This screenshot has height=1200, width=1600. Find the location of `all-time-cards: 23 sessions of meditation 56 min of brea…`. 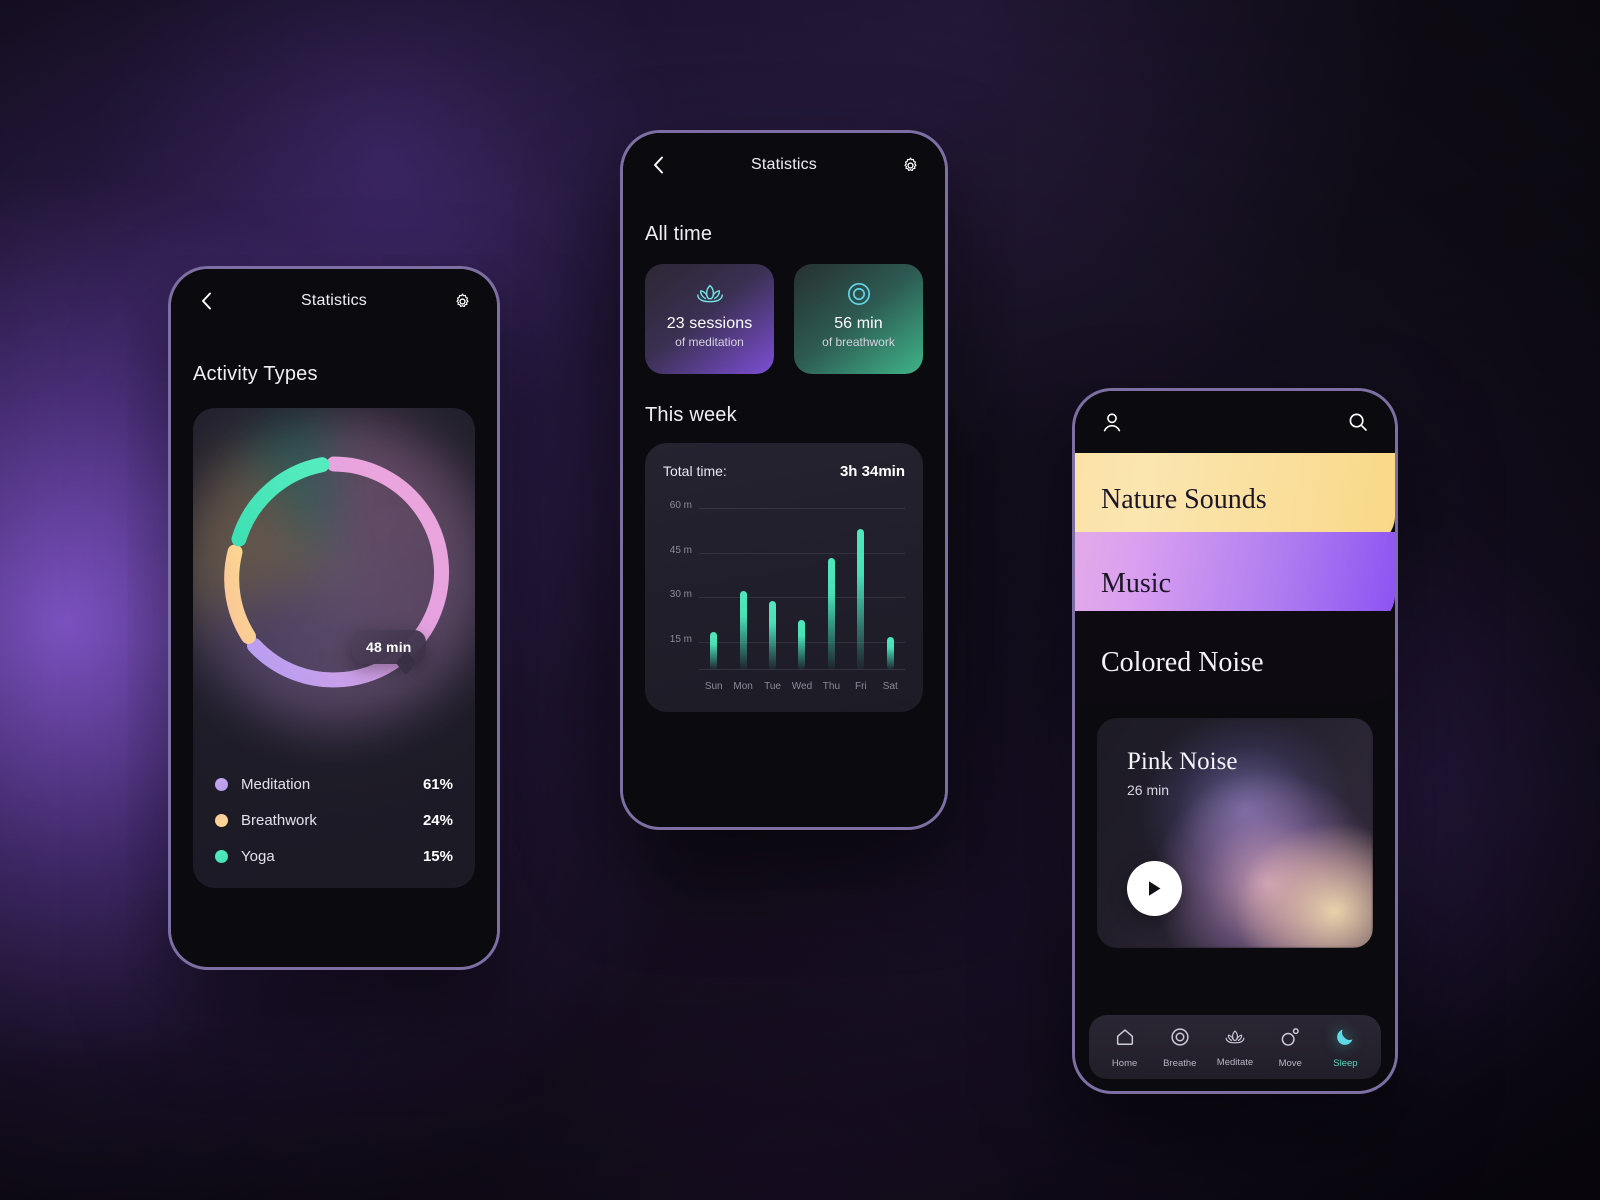

all-time-cards: 23 sessions of meditation 56 min of brea… is located at coordinates (784, 319).